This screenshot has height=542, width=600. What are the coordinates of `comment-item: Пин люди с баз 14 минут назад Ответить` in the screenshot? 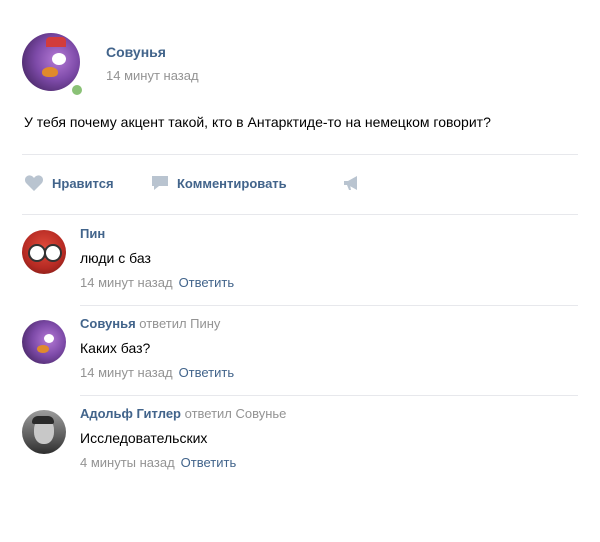 It's located at (300, 260).